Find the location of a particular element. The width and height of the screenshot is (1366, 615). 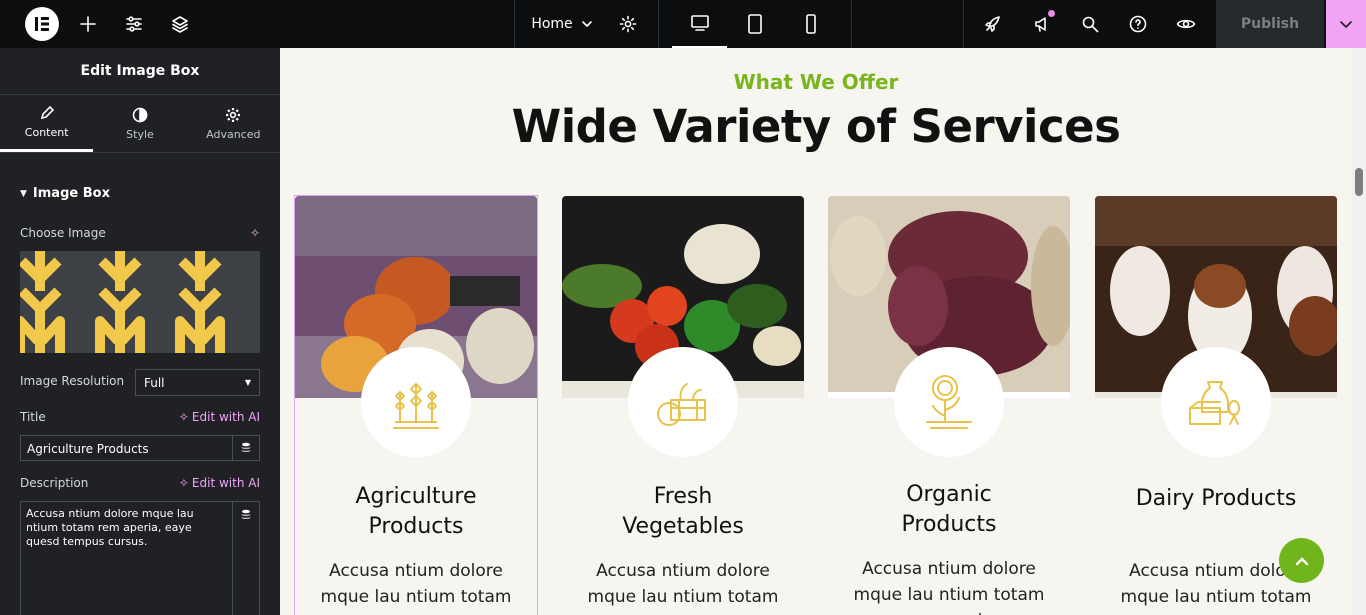

tab-content-label: Content is located at coordinates (46, 132).